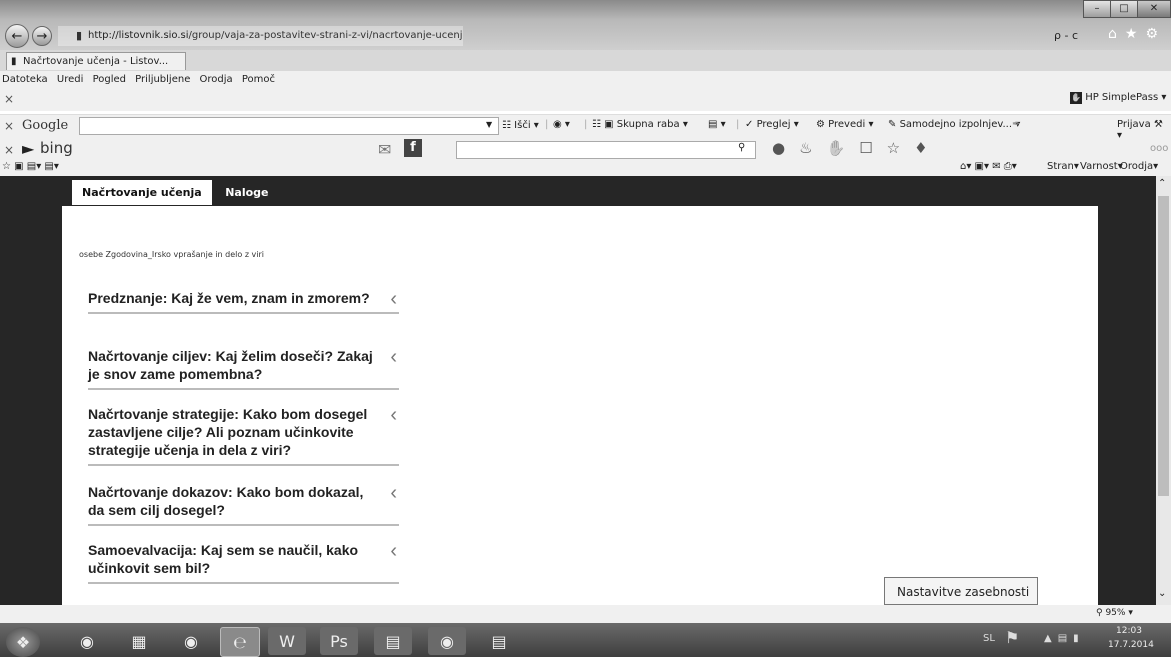 This screenshot has height=657, width=1171. Describe the element at coordinates (1012, 637) in the screenshot. I see `action-center-icon: ⚑` at that location.